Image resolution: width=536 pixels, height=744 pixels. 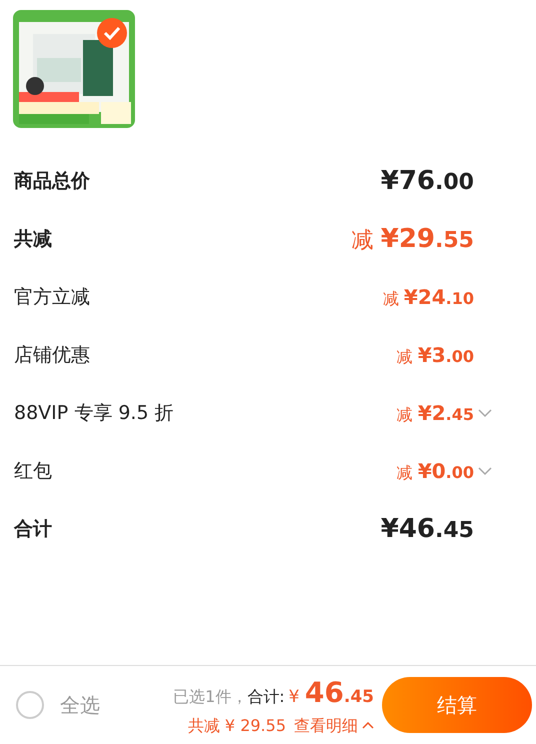 I want to click on row-label: 商品总价, so click(x=52, y=181).